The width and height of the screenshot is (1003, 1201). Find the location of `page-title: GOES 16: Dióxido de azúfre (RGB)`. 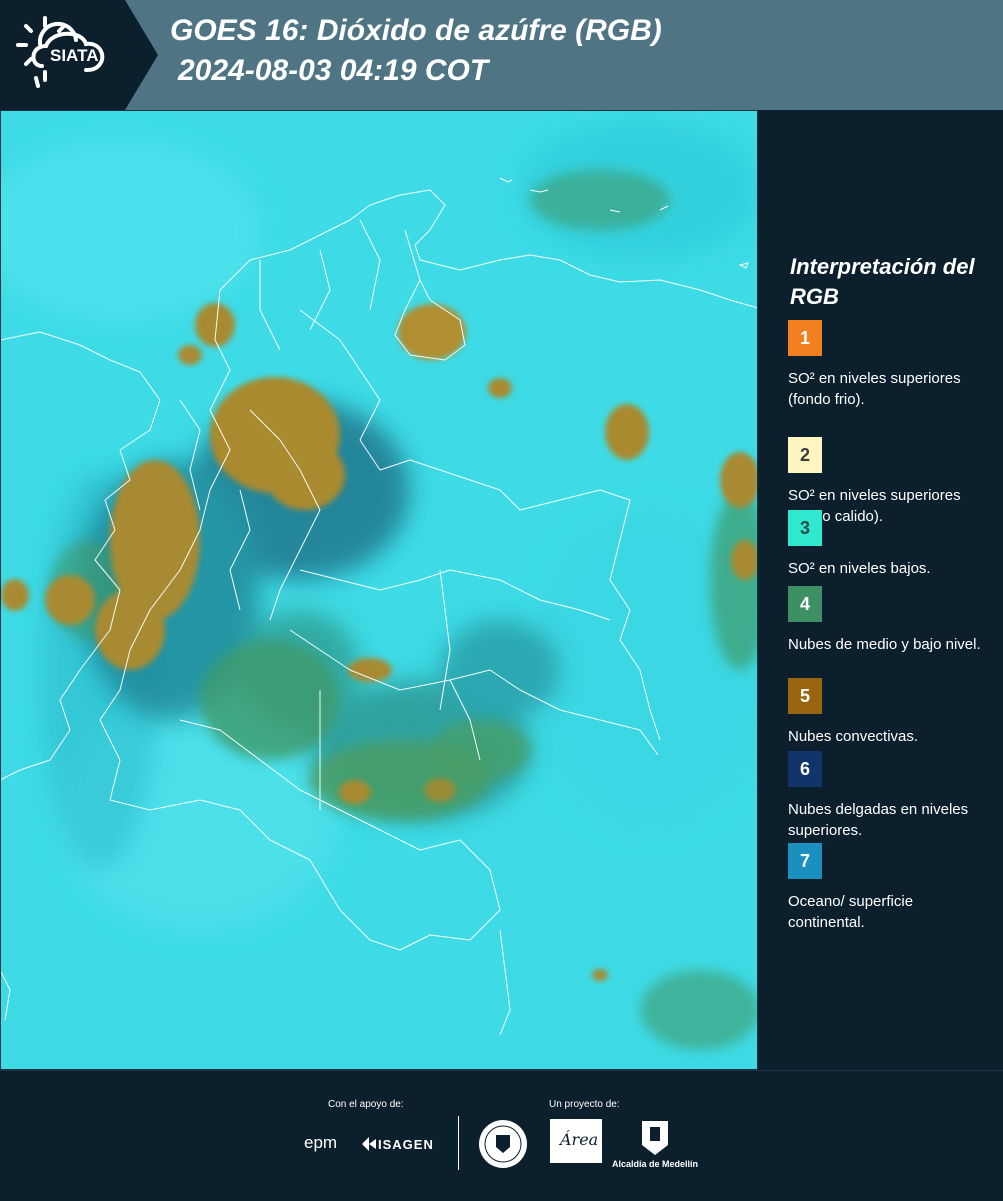

page-title: GOES 16: Dióxido de azúfre (RGB) is located at coordinates (416, 30).